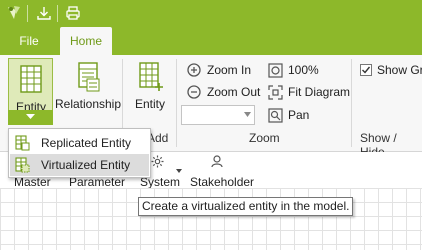  I want to click on virtualized-entity-label: Virtualized Entity, so click(86, 165).